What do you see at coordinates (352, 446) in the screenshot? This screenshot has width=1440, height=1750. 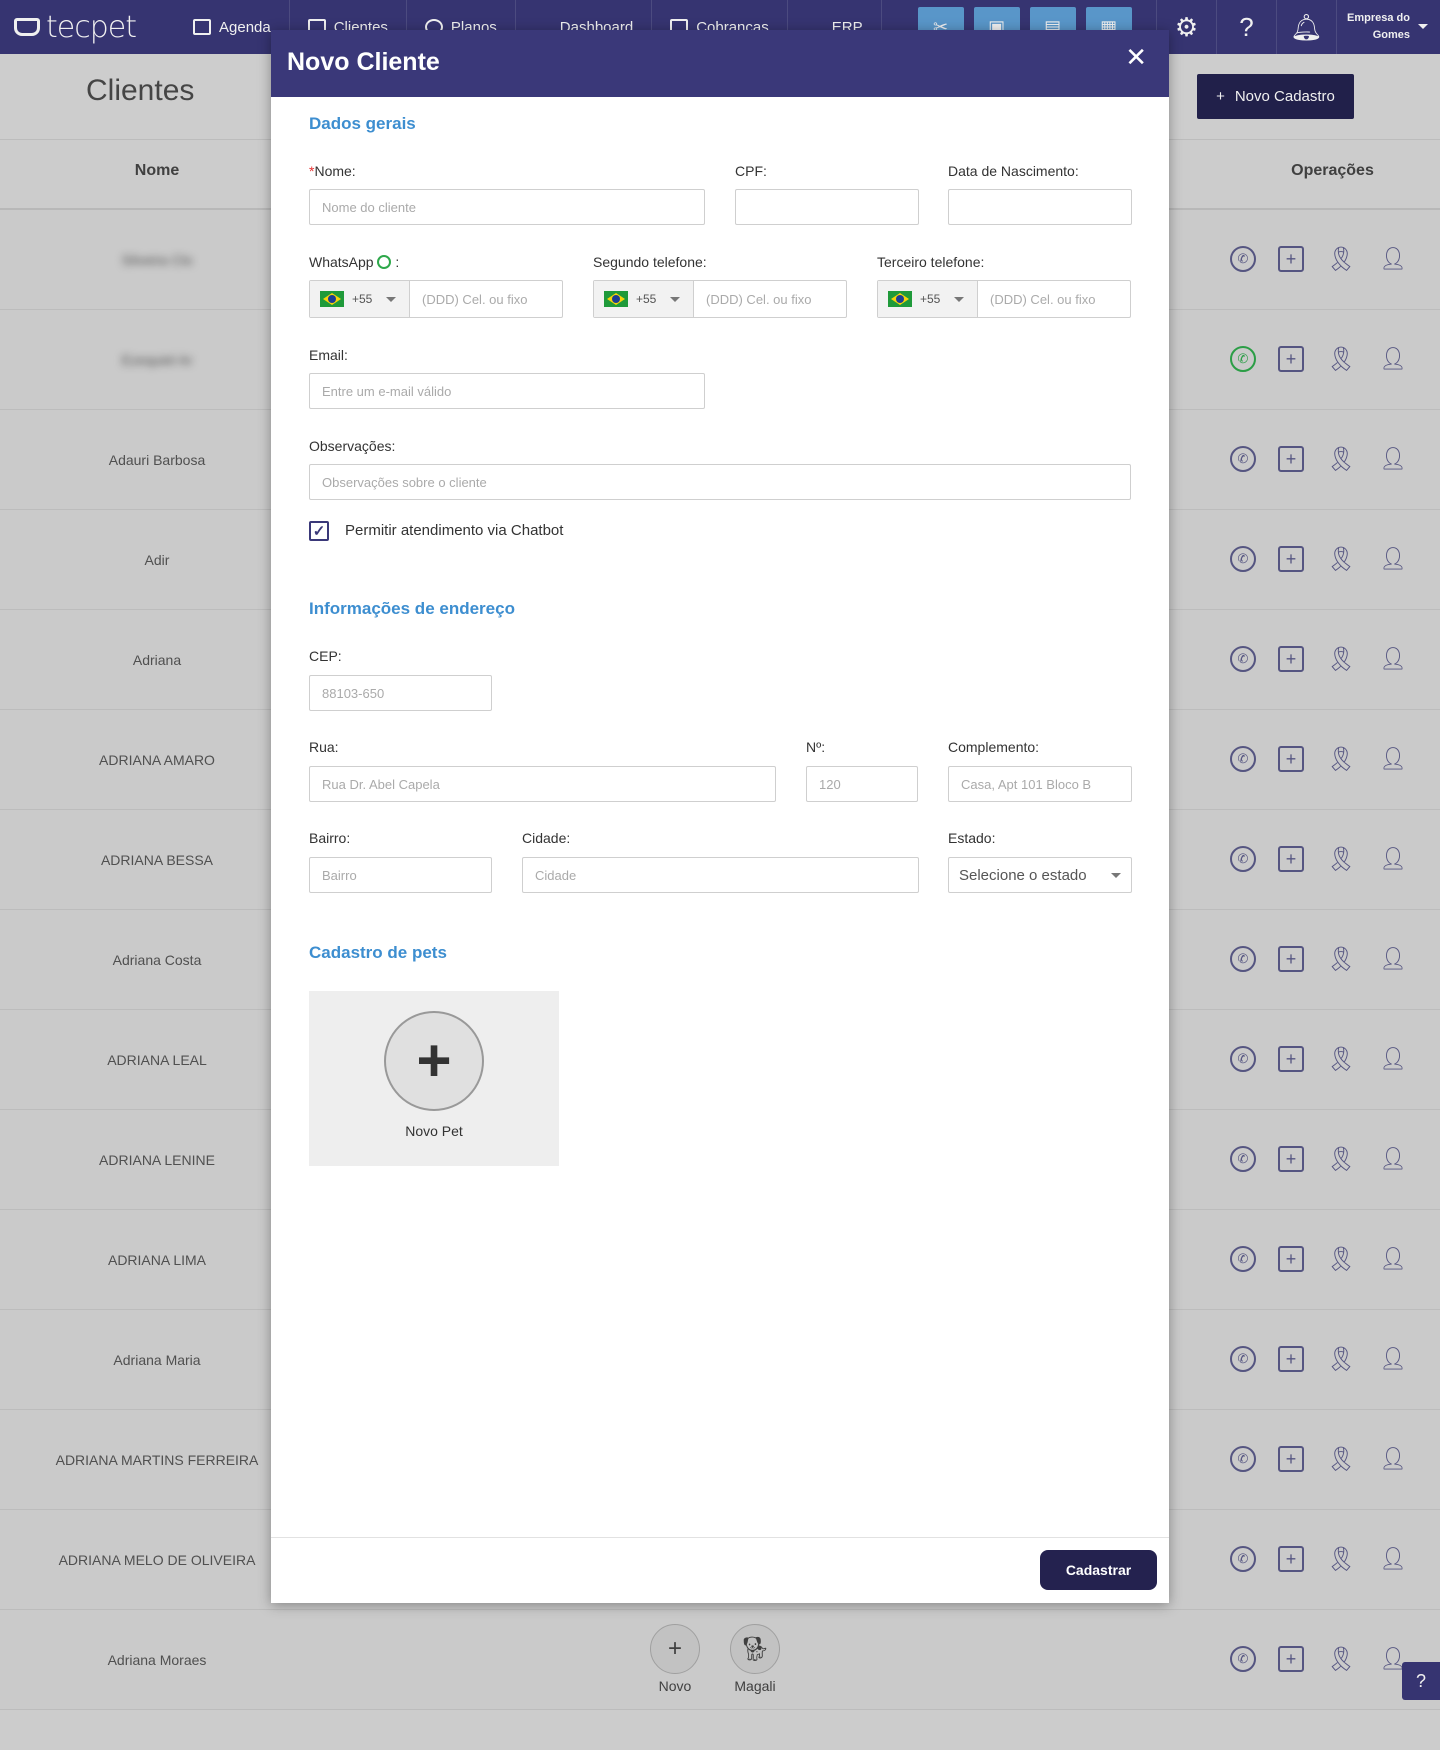 I see `notes-label: Observações:` at bounding box center [352, 446].